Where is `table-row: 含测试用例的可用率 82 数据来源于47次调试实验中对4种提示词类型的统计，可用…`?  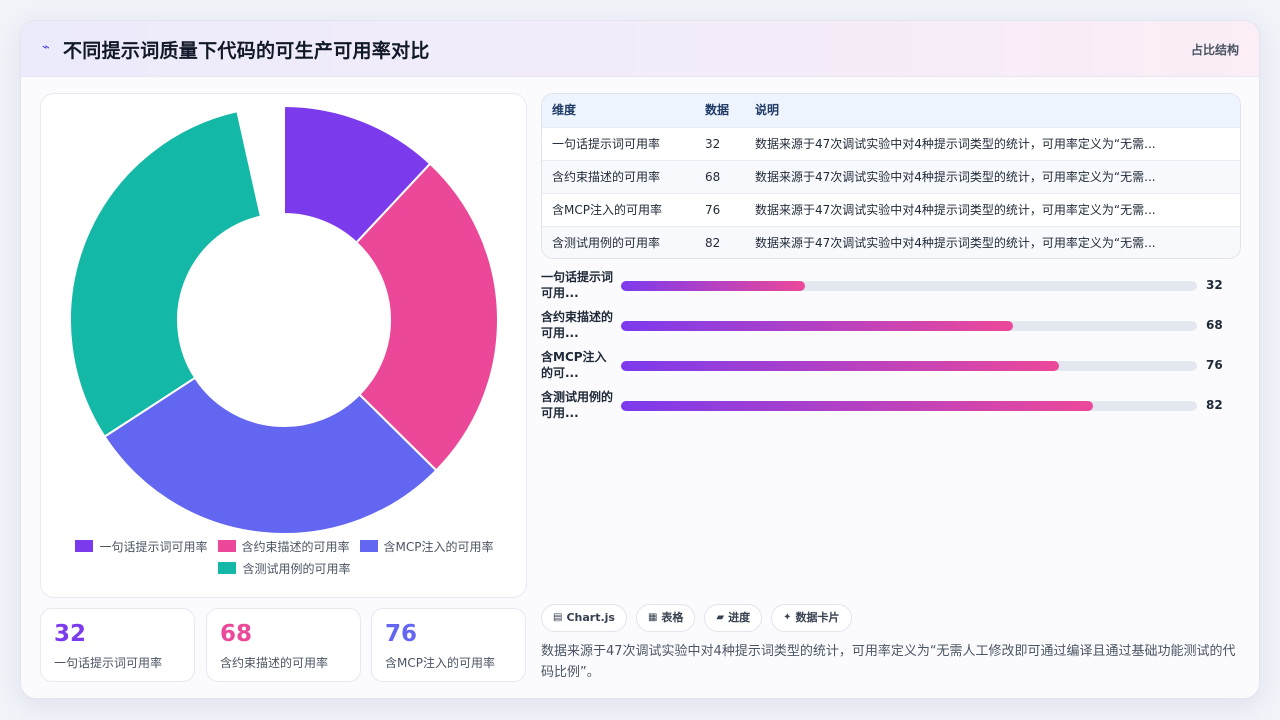 table-row: 含测试用例的可用率 82 数据来源于47次调试实验中对4种提示词类型的统计，可用… is located at coordinates (891, 242).